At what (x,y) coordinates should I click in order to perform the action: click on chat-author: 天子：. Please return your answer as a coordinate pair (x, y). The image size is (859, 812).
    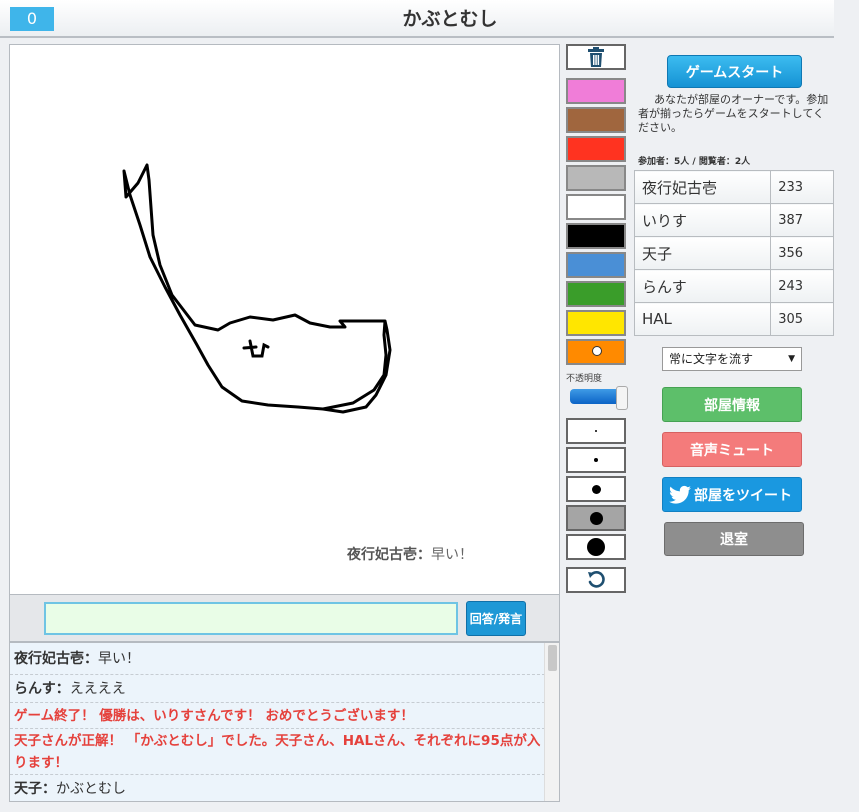
    Looking at the image, I should click on (35, 789).